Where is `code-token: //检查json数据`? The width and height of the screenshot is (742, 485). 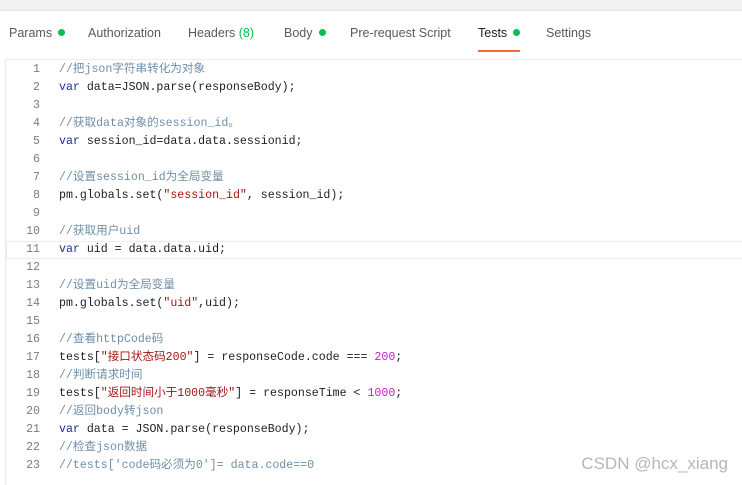 code-token: //检查json数据 is located at coordinates (103, 447).